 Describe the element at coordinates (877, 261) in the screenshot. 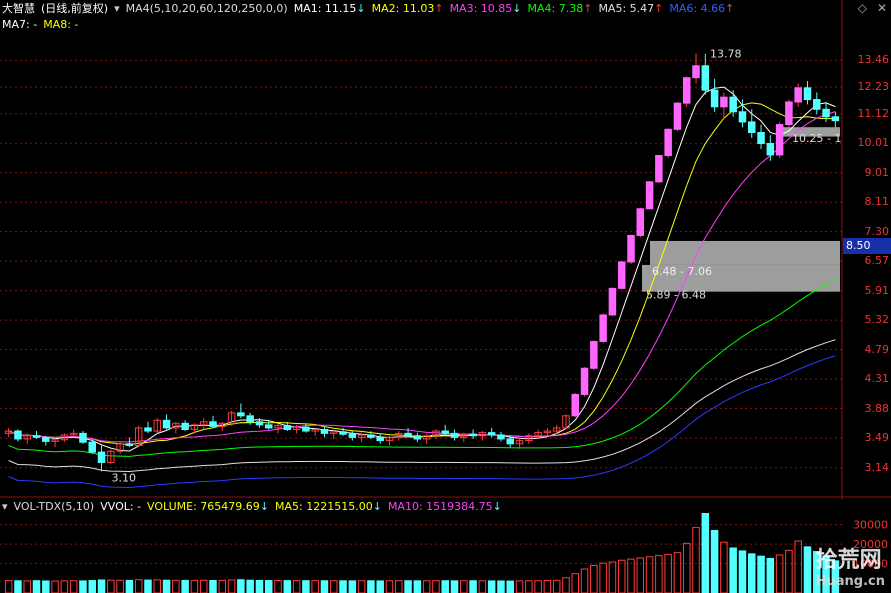

I see `y-tick-label: 6.57` at that location.